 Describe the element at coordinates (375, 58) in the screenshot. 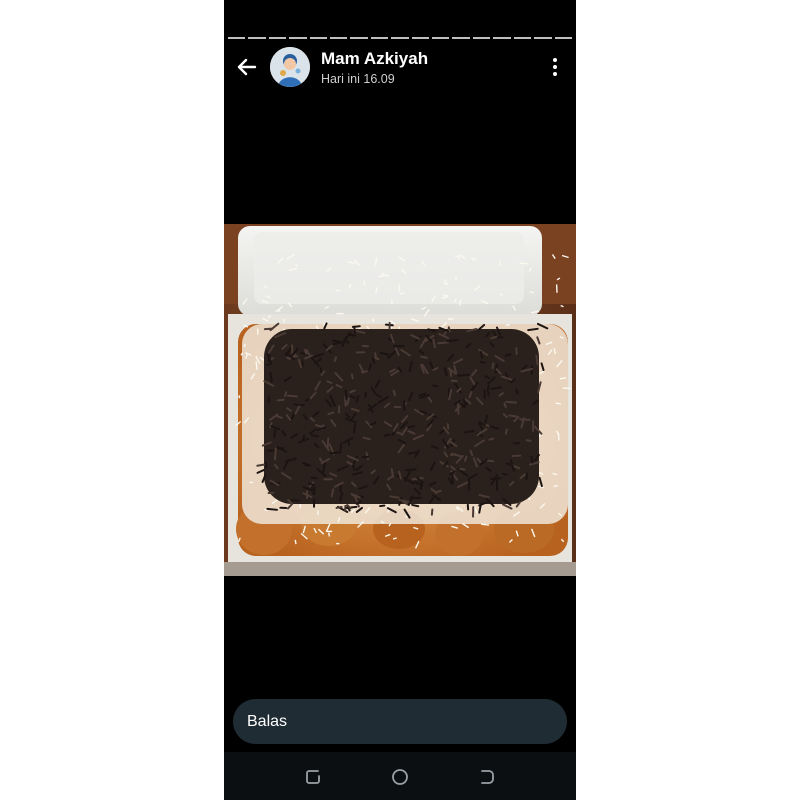

I see `contact-name: Mam Azkiyah` at that location.